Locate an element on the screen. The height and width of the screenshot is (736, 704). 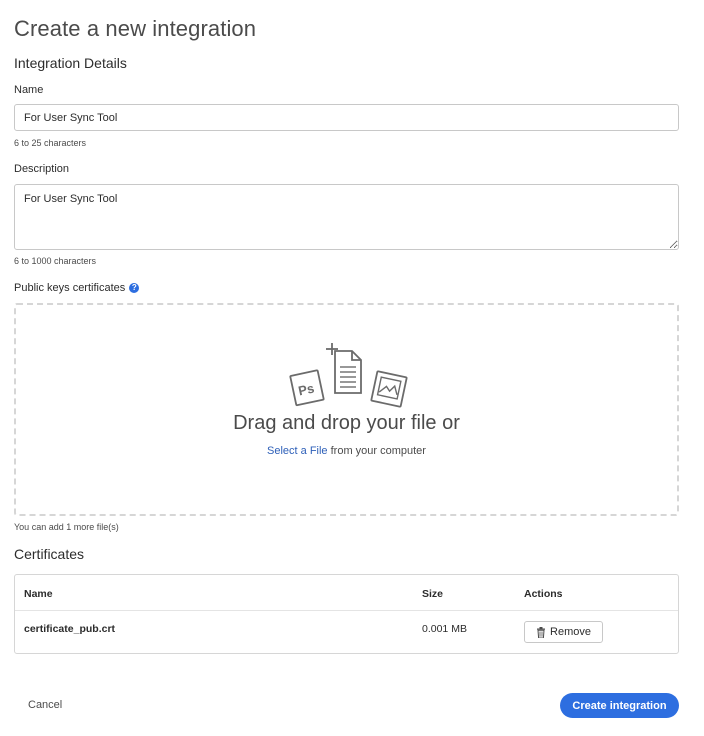
question-circle-icon: ? is located at coordinates (134, 288).